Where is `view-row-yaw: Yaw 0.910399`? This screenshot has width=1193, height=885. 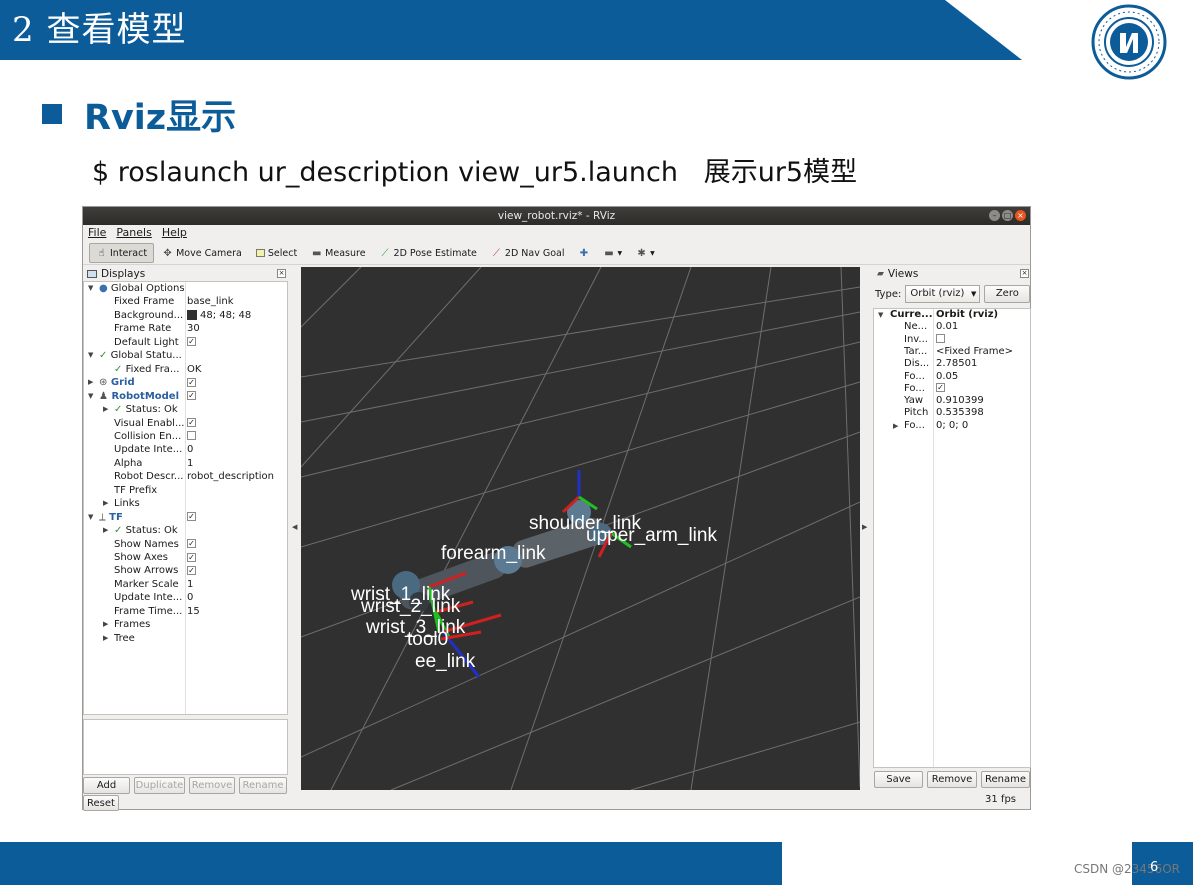
view-row-yaw: Yaw 0.910399 is located at coordinates (952, 401).